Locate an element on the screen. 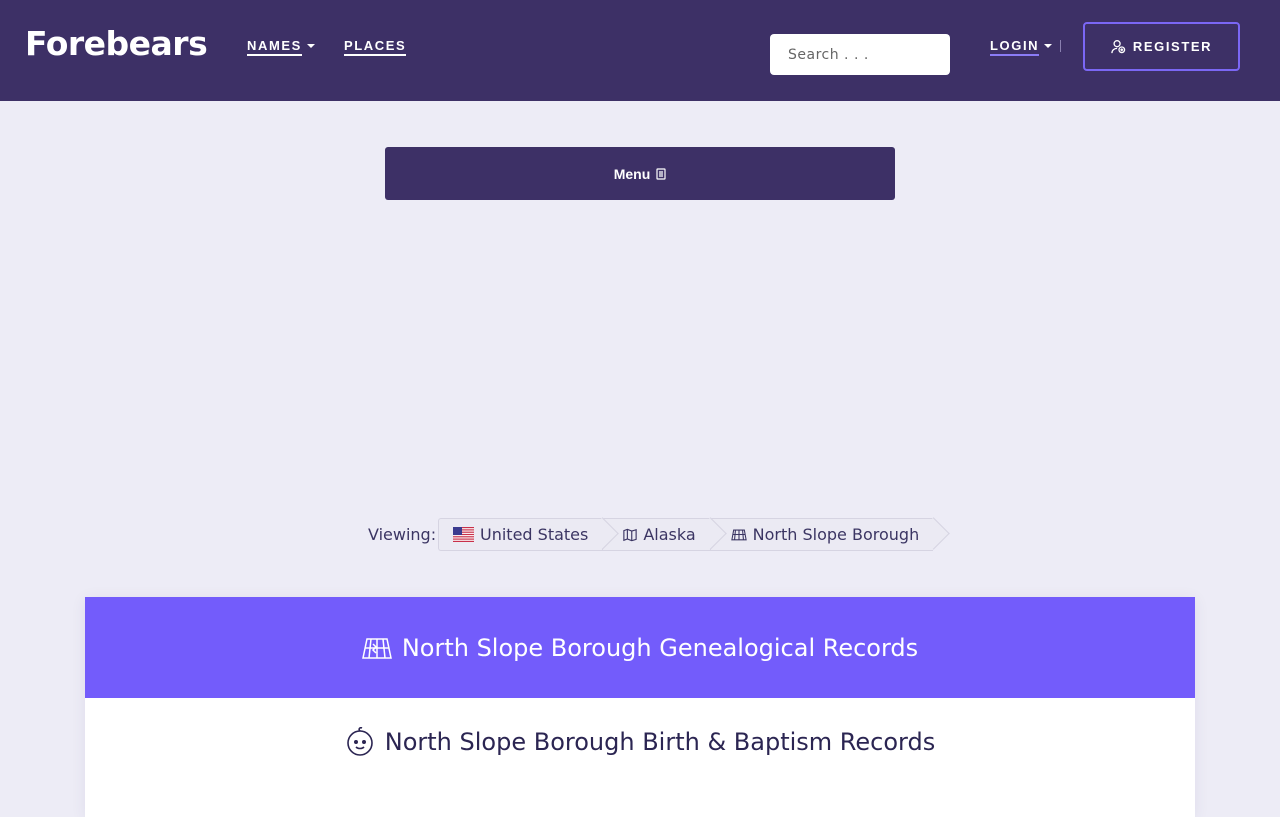 This screenshot has width=1280, height=817. book-icon is located at coordinates (661, 173).